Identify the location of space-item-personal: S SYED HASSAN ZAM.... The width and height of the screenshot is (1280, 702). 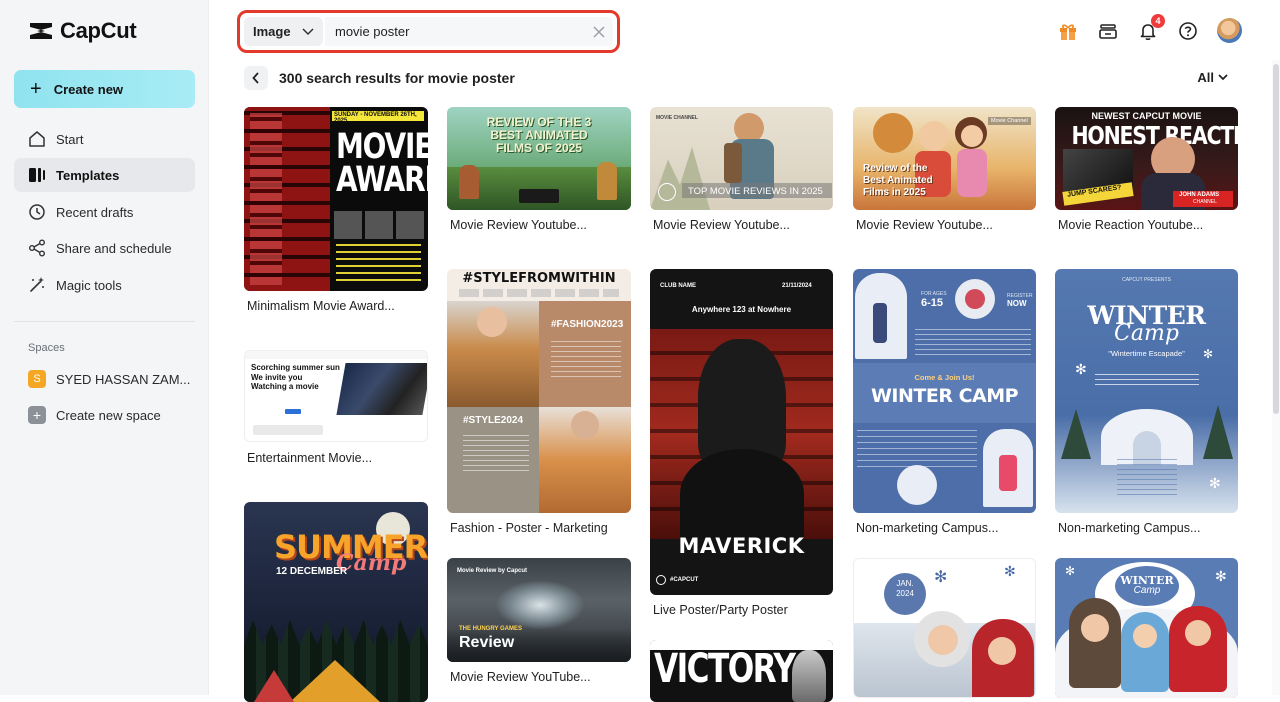
(104, 379).